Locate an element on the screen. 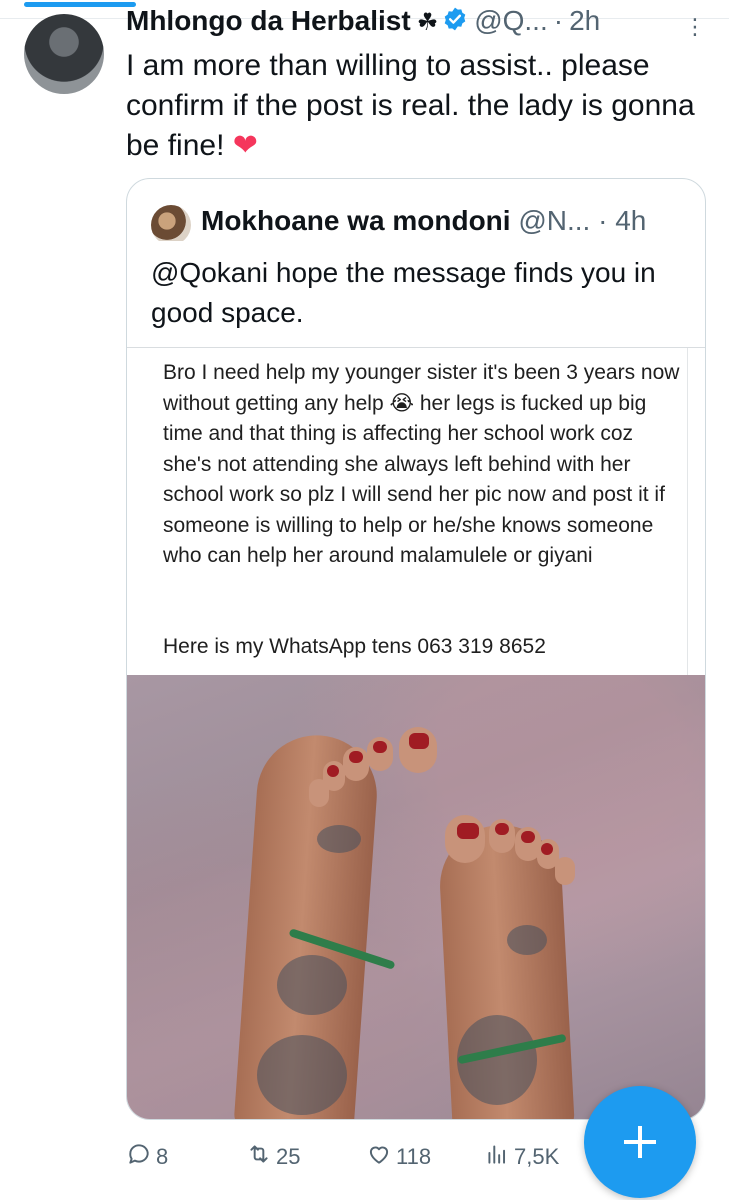  more-icon: ⋮ is located at coordinates (695, 27).